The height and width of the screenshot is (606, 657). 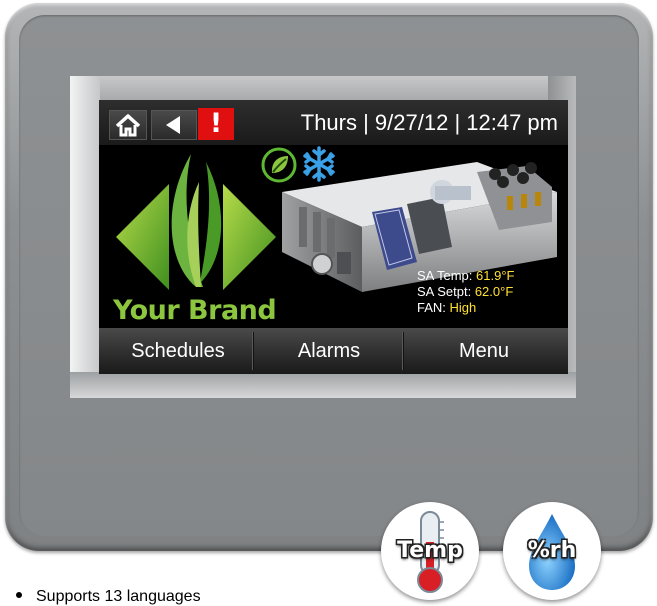 What do you see at coordinates (323, 385) in the screenshot?
I see `screen-bezel-bottom` at bounding box center [323, 385].